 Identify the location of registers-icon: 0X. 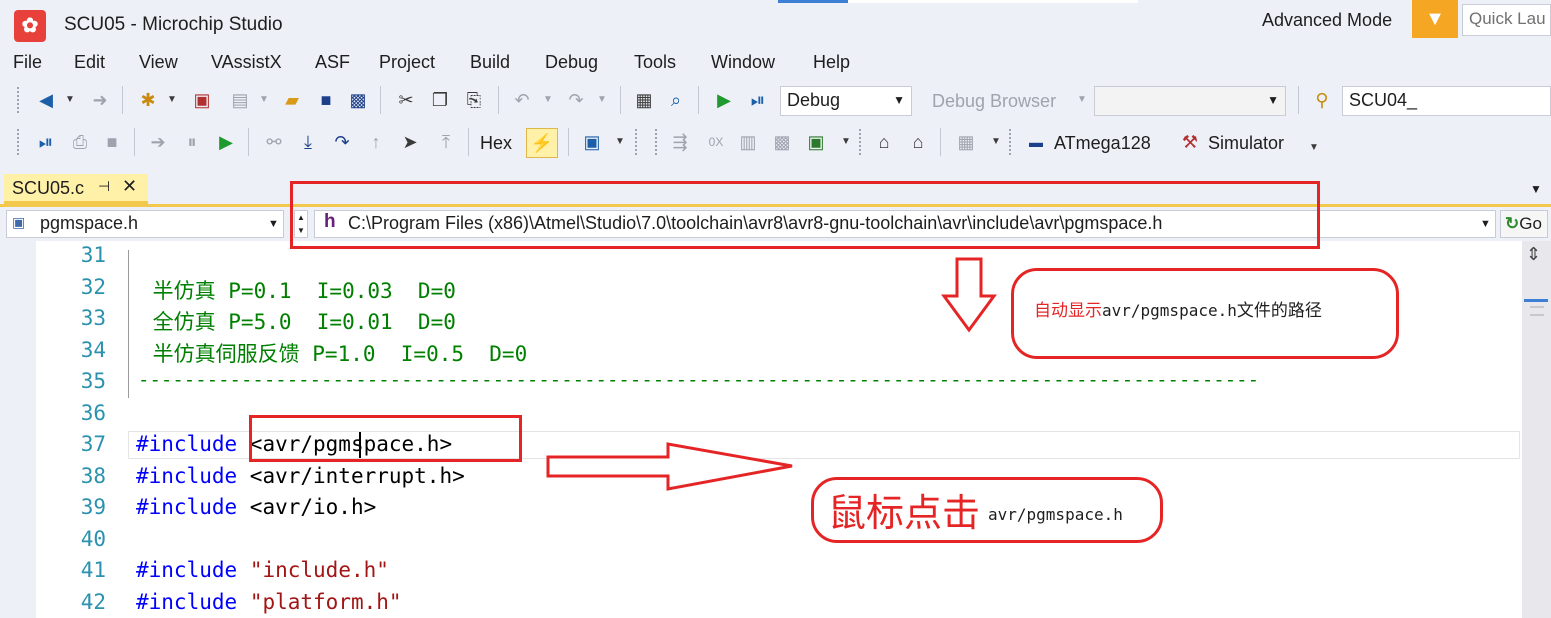
(716, 142).